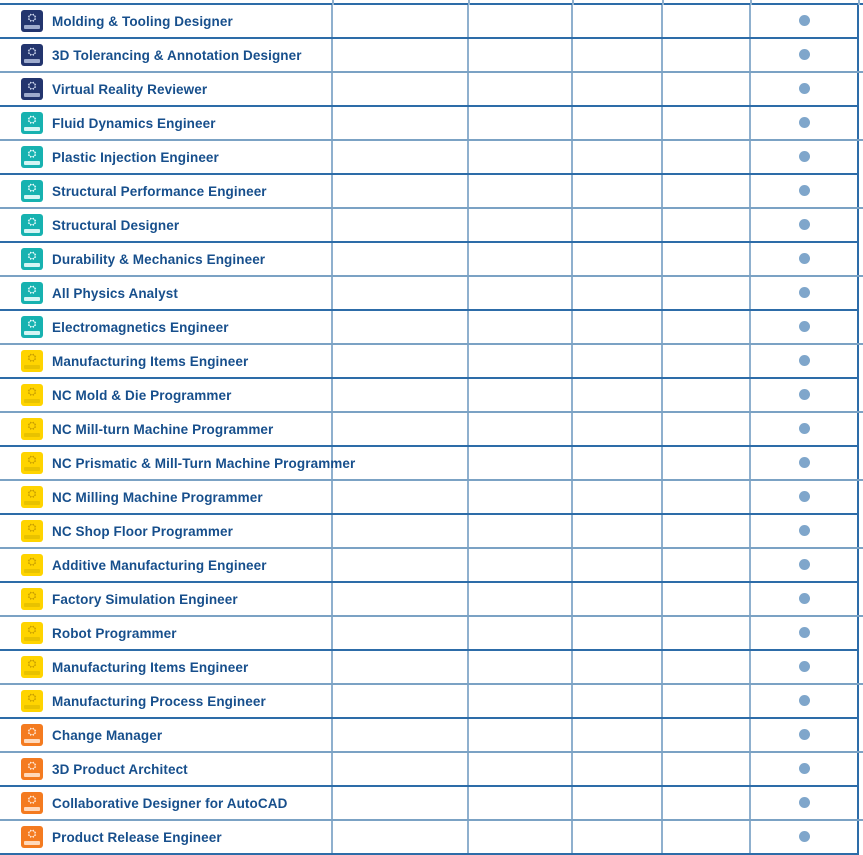  I want to click on product-name-cell: ⛭ Structural Designer, so click(166, 225).